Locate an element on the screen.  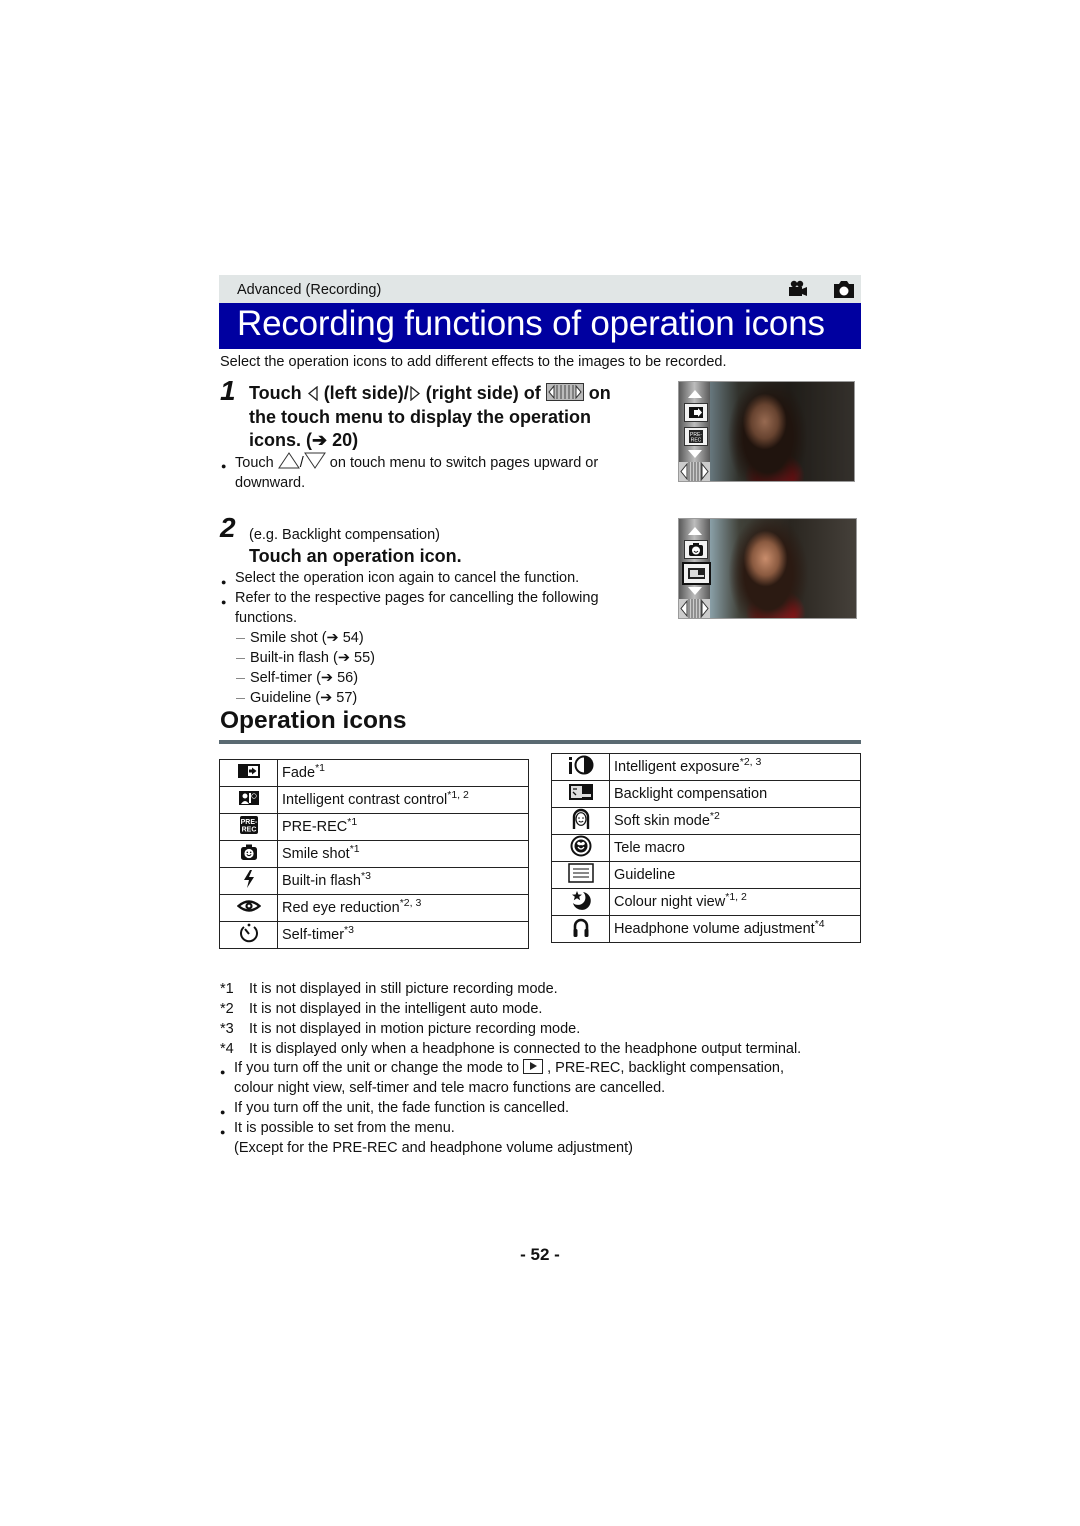
intelligent-contrast-icon is located at coordinates (248, 798).